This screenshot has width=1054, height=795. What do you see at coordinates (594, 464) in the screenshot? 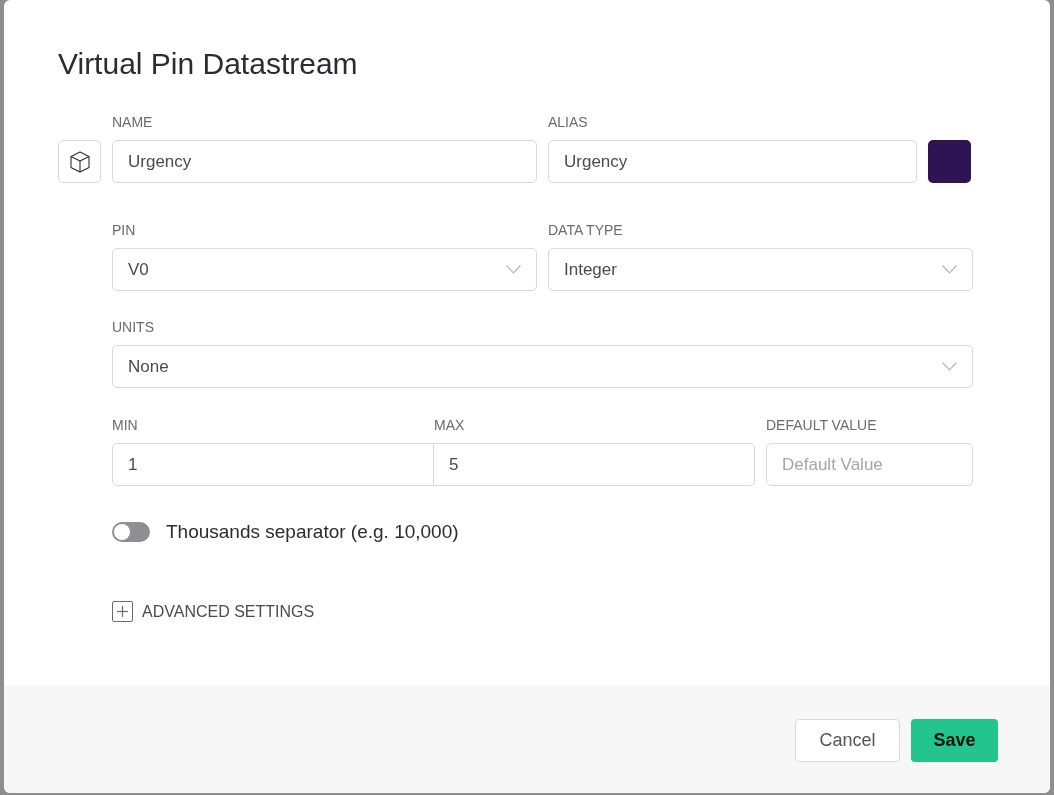
I see `text-input: 5` at bounding box center [594, 464].